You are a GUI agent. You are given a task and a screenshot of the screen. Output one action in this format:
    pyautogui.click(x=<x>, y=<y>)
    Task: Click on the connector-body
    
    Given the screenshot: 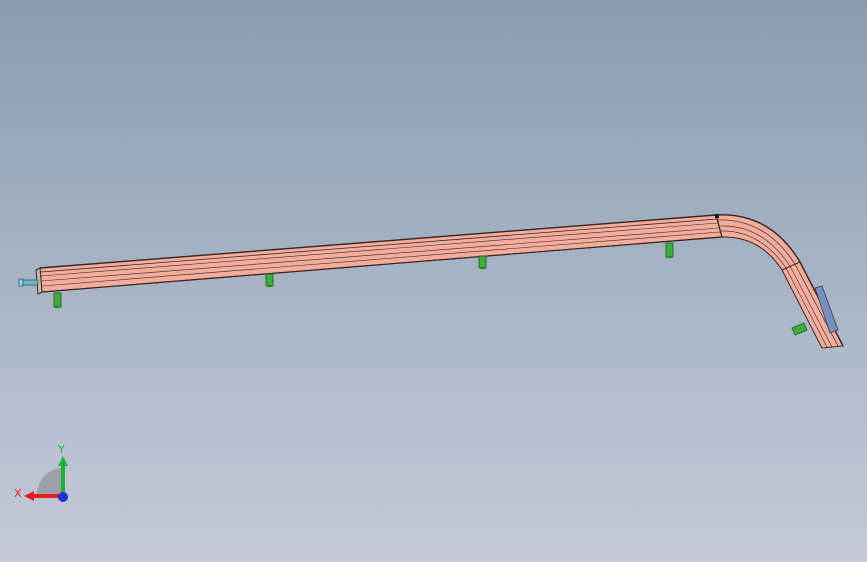 What is the action you would take?
    pyautogui.click(x=30, y=282)
    